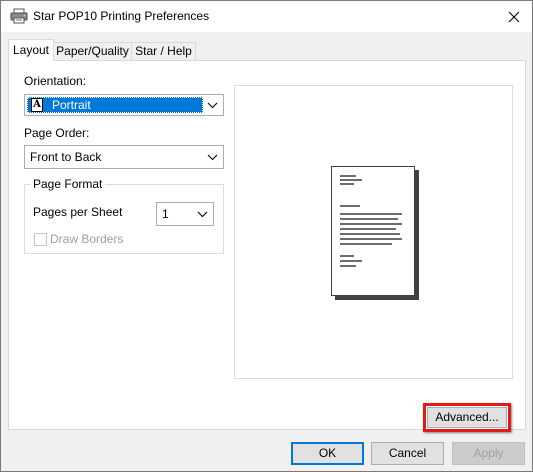 The height and width of the screenshot is (472, 533). I want to click on cancel-button-label: Cancel, so click(407, 453).